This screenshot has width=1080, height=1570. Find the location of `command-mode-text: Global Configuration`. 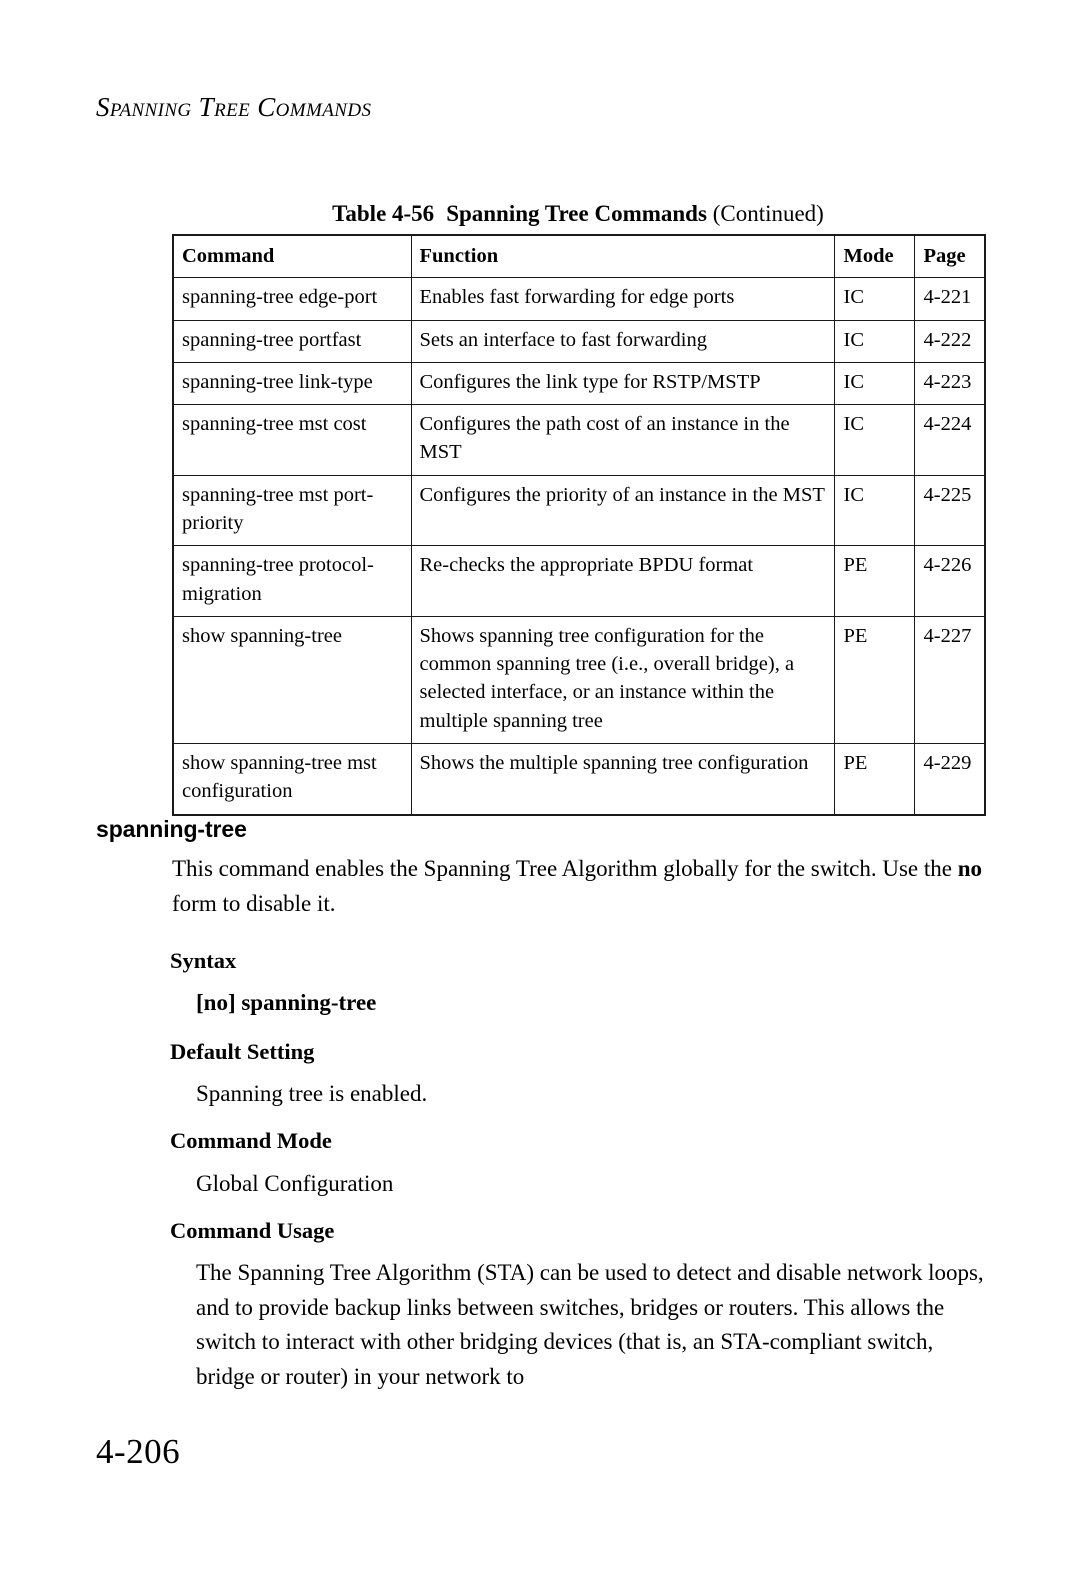

command-mode-text: Global Configuration is located at coordinates (295, 1183).